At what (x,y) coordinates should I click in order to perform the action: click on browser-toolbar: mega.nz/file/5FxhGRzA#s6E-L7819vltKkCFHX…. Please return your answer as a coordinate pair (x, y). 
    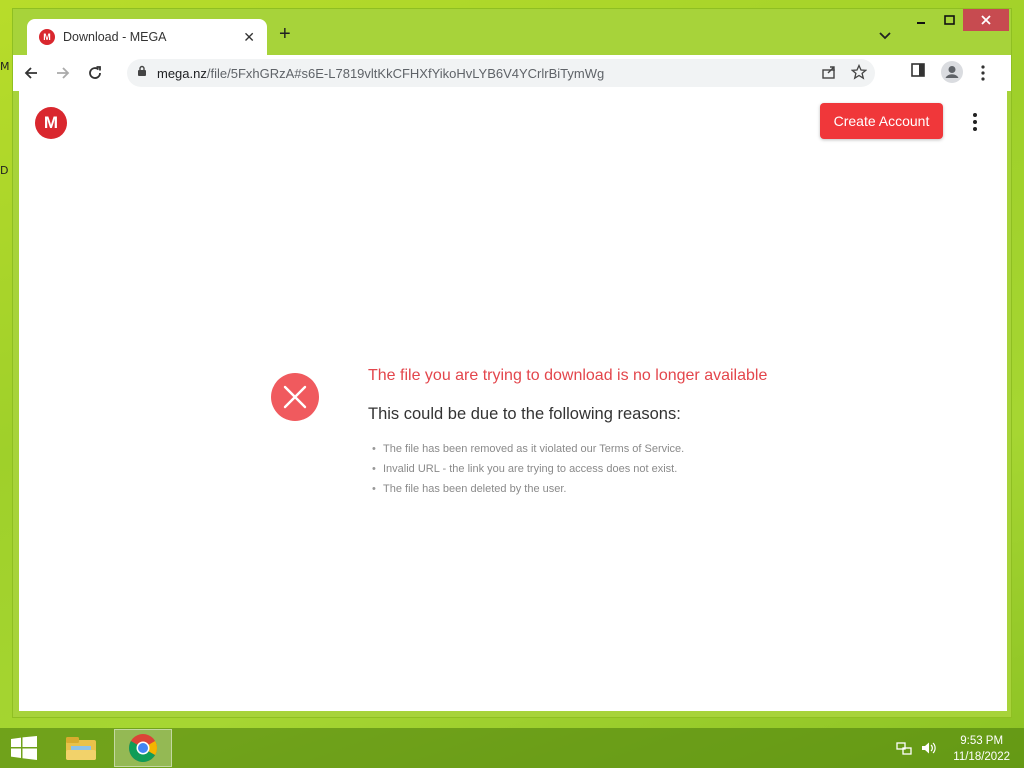
    Looking at the image, I should click on (512, 73).